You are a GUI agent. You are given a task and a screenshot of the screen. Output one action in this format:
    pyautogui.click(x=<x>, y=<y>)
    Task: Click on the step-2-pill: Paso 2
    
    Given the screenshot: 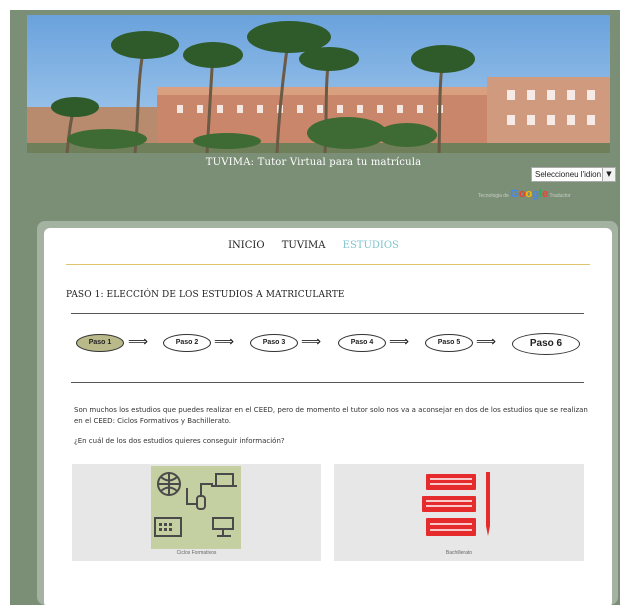 What is the action you would take?
    pyautogui.click(x=187, y=343)
    